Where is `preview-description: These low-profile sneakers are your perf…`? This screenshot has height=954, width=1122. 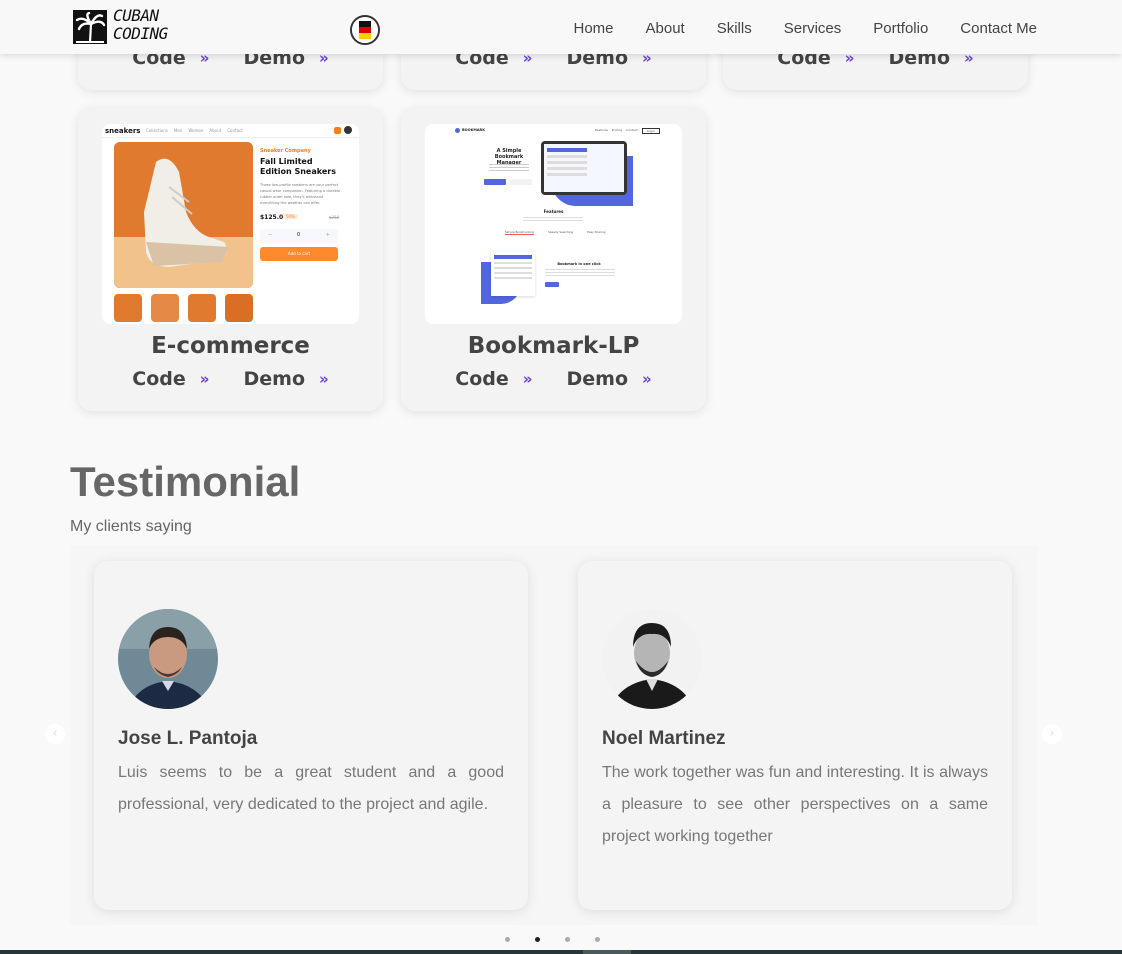
preview-description: These low-profile sneakers are your perf… is located at coordinates (300, 194).